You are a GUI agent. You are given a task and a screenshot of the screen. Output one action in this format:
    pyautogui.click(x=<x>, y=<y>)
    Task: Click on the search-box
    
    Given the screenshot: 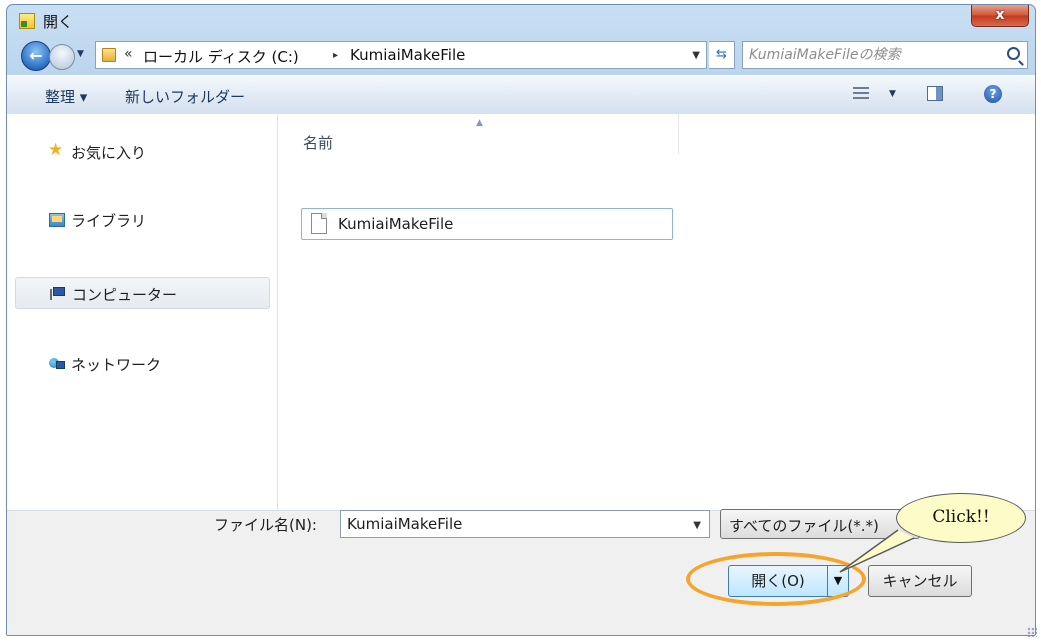 What is the action you would take?
    pyautogui.click(x=885, y=55)
    